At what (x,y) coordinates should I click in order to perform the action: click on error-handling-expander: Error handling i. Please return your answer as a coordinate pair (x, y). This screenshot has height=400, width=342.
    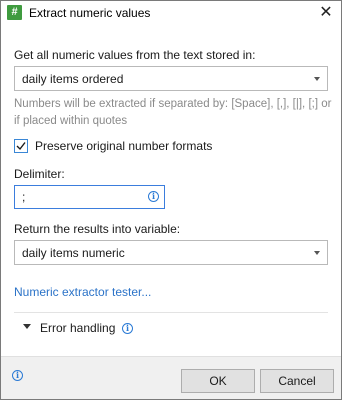
    Looking at the image, I should click on (84, 329).